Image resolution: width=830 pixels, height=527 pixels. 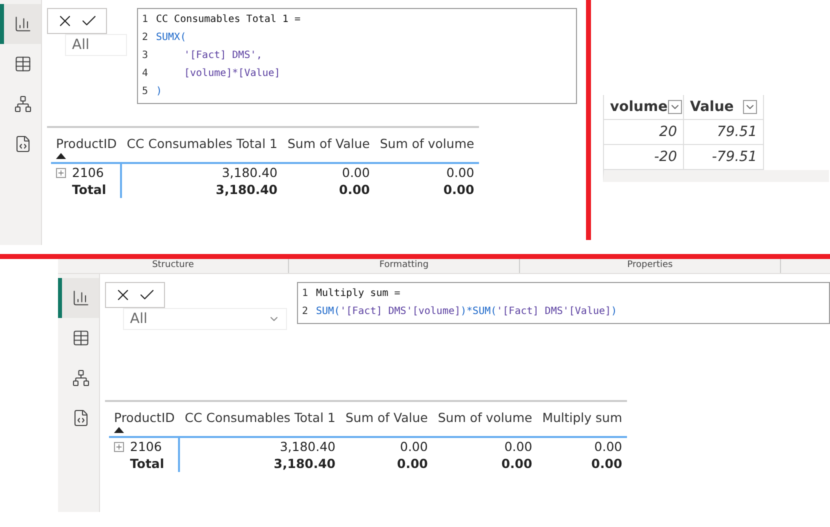 What do you see at coordinates (146, 74) in the screenshot?
I see `line-number: 4` at bounding box center [146, 74].